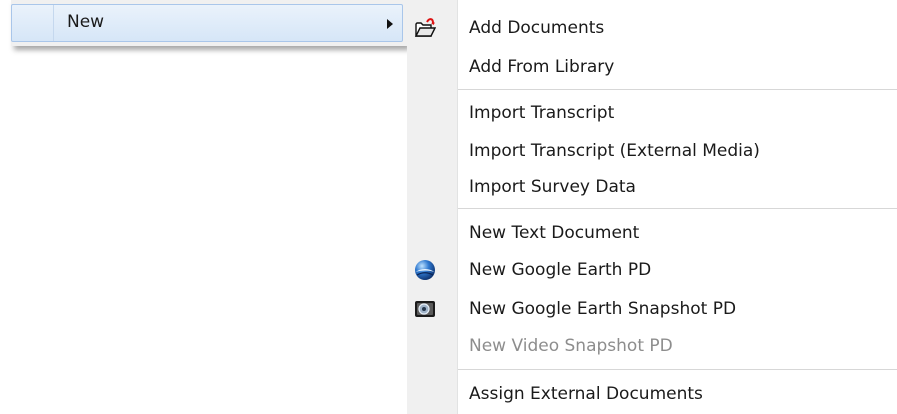  I want to click on icon-gutter-divider, so click(53, 23).